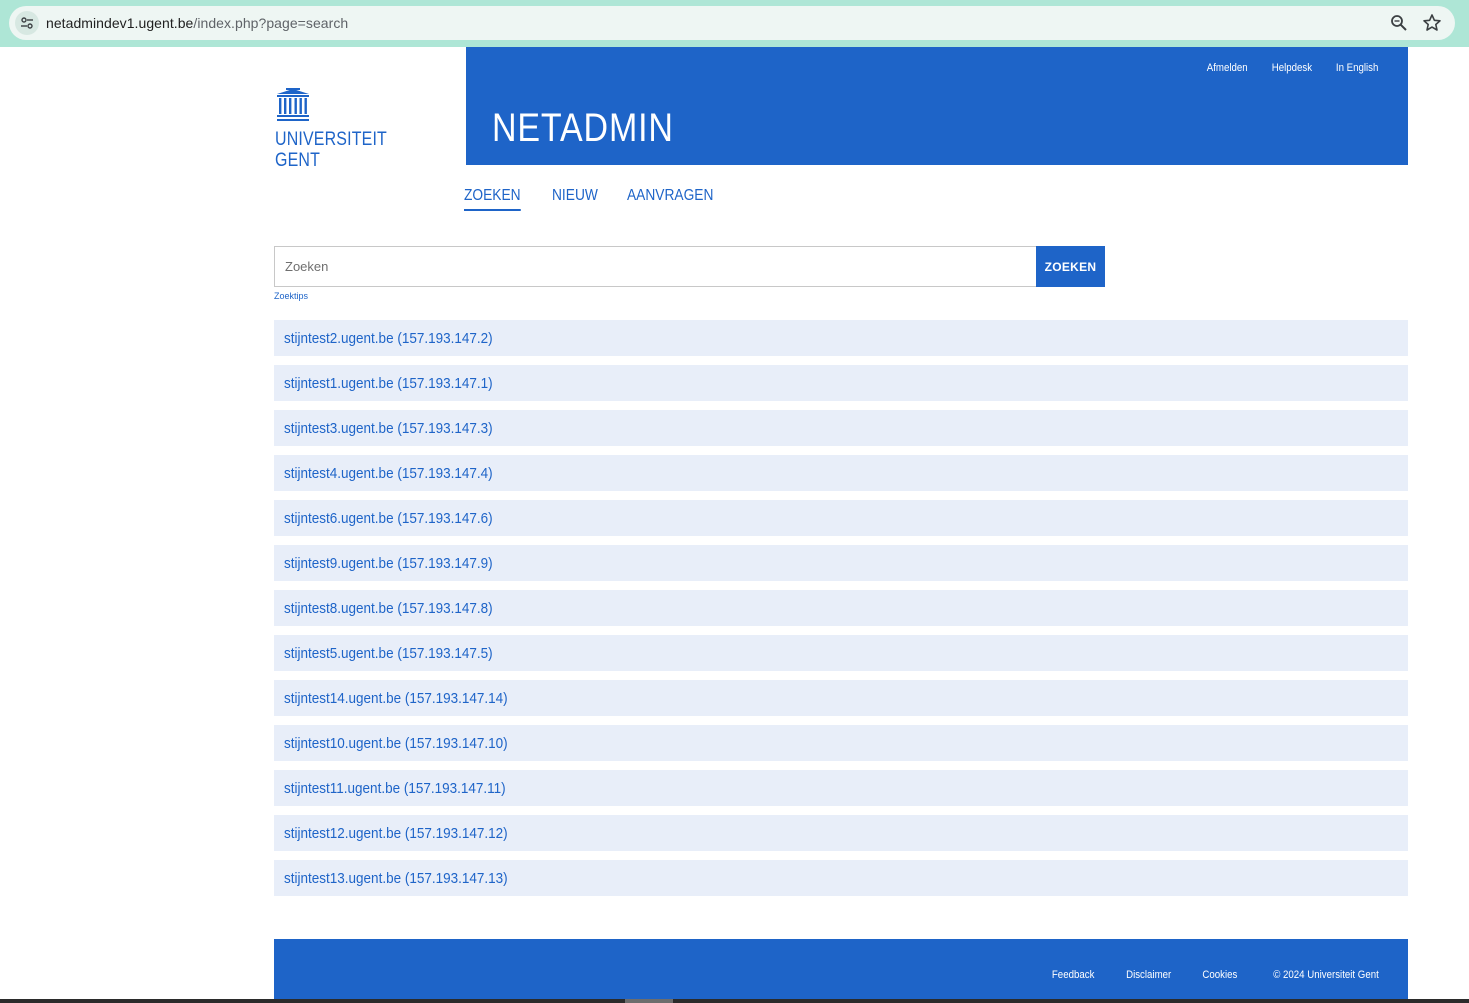  What do you see at coordinates (841, 608) in the screenshot?
I see `list-item: stijntest8.ugent.be (157.193.147.8)` at bounding box center [841, 608].